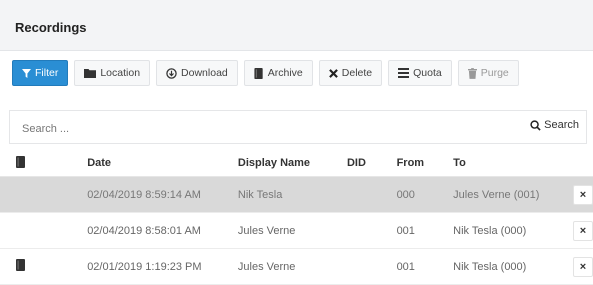 The image size is (593, 285). Describe the element at coordinates (90, 73) in the screenshot. I see `folder-icon` at that location.